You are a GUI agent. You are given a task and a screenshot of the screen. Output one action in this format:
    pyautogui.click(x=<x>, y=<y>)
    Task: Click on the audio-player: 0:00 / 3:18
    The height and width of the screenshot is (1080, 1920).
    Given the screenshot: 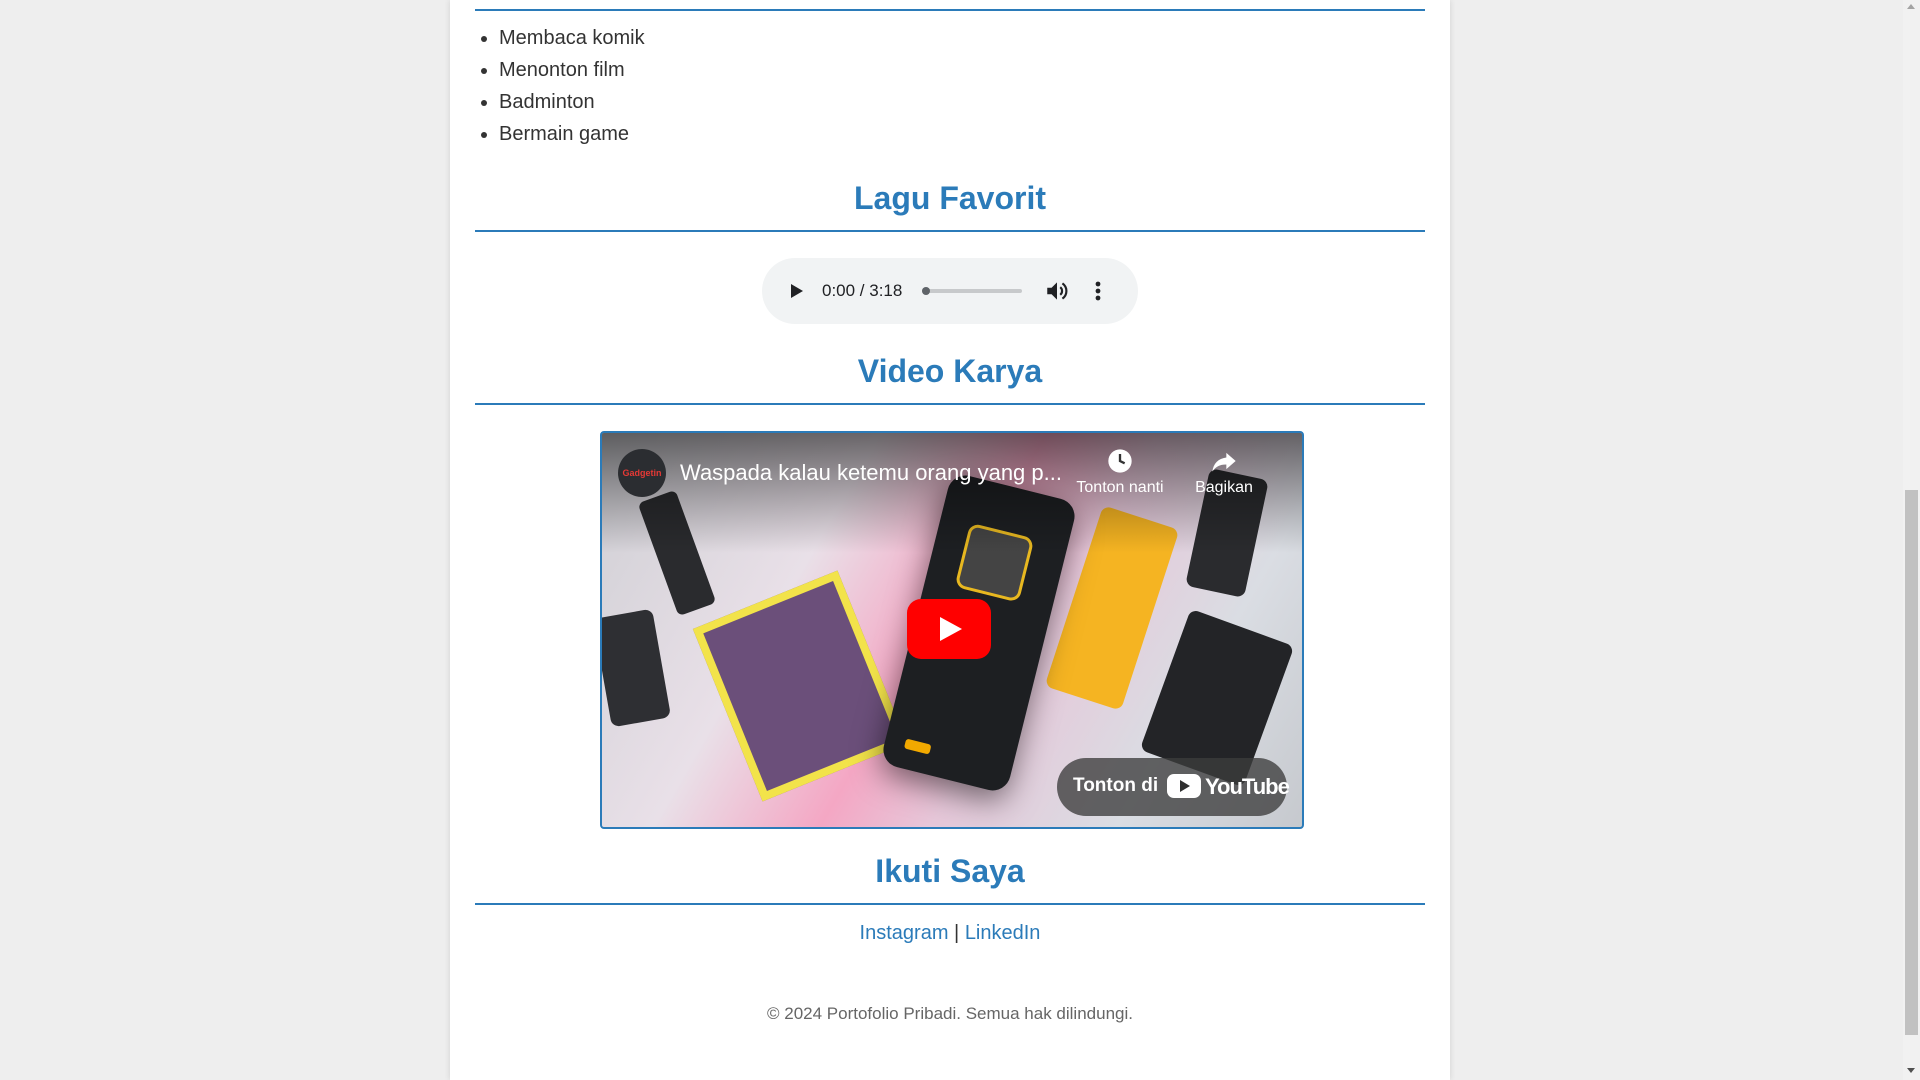 What is the action you would take?
    pyautogui.click(x=950, y=291)
    